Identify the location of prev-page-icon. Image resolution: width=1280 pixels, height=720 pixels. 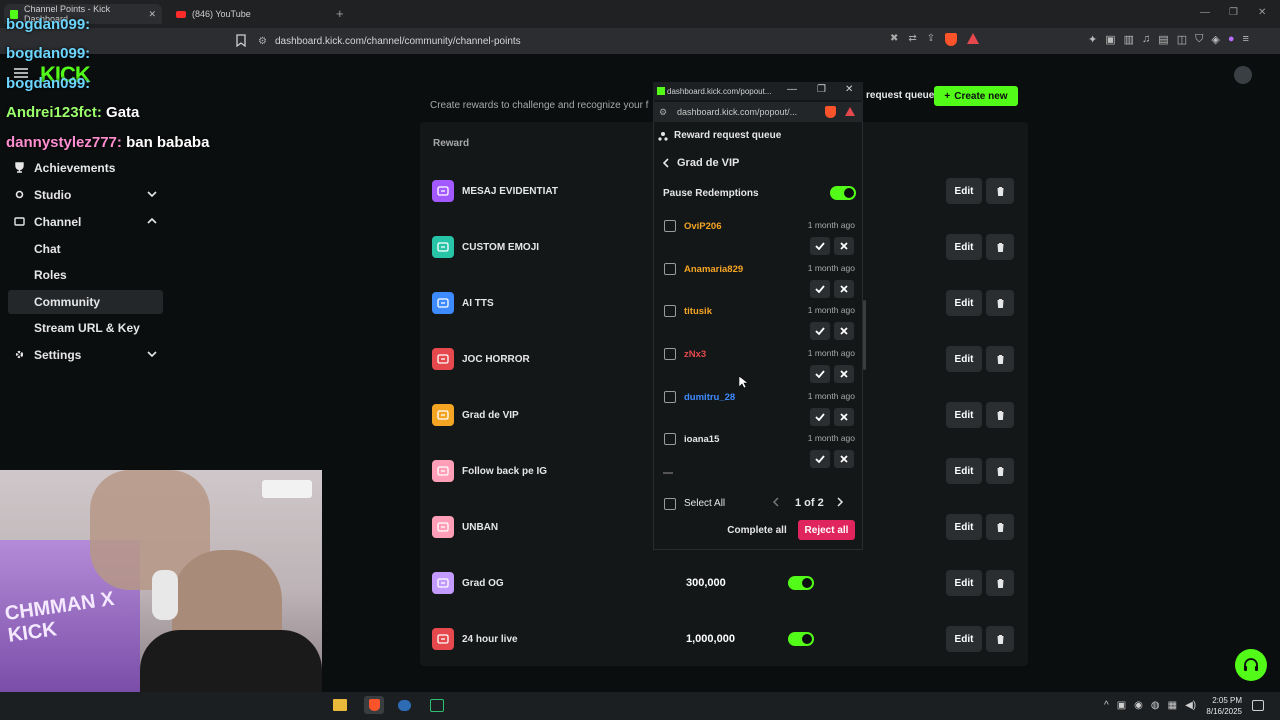
(776, 502).